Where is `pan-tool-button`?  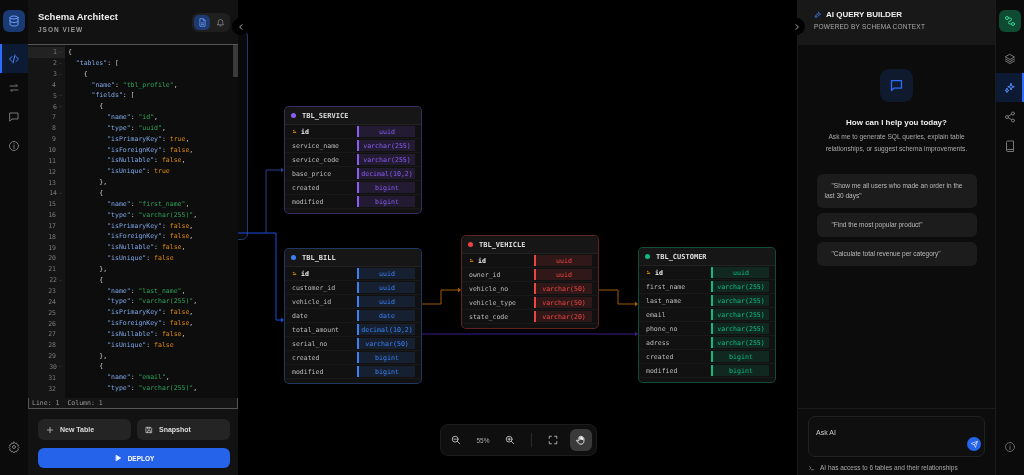 pan-tool-button is located at coordinates (581, 440).